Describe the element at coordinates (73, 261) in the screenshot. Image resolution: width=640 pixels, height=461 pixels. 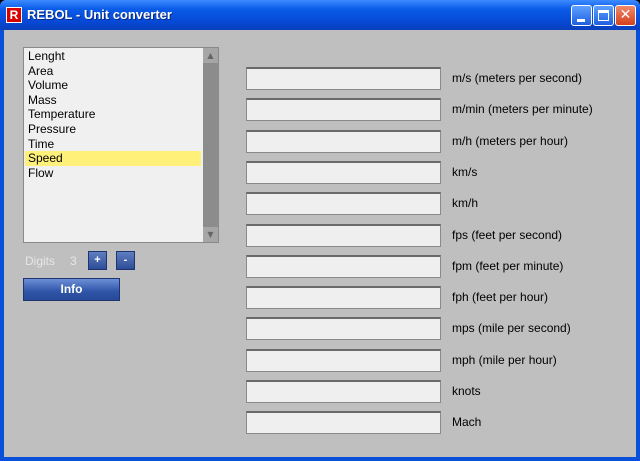
I see `digits-value: 3` at that location.